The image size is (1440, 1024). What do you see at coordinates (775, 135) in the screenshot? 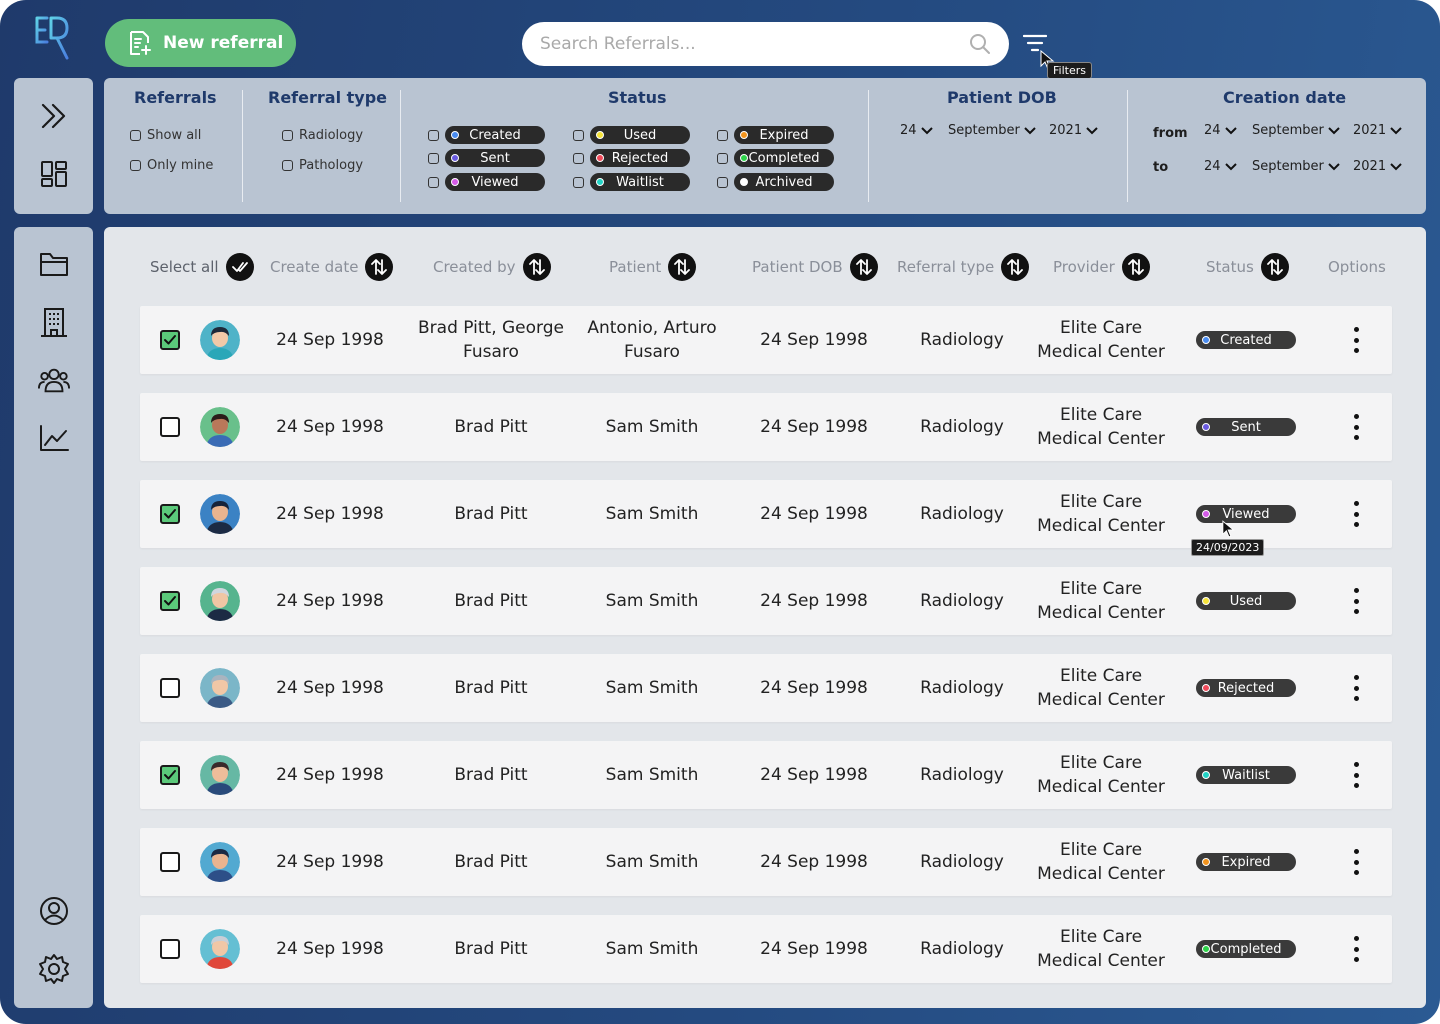
I see `status-option-expired: Expired` at bounding box center [775, 135].